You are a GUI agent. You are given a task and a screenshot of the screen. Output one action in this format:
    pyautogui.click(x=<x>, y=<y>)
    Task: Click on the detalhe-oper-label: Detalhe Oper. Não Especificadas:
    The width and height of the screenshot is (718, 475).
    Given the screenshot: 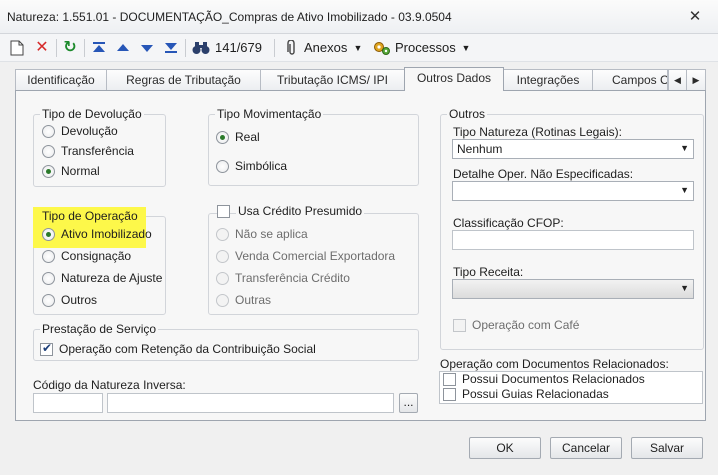 What is the action you would take?
    pyautogui.click(x=543, y=174)
    